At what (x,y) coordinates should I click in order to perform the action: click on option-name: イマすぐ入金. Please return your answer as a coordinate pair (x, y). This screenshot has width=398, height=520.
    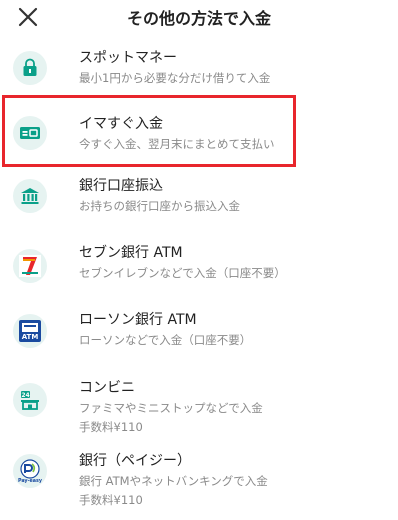
    Looking at the image, I should click on (121, 124).